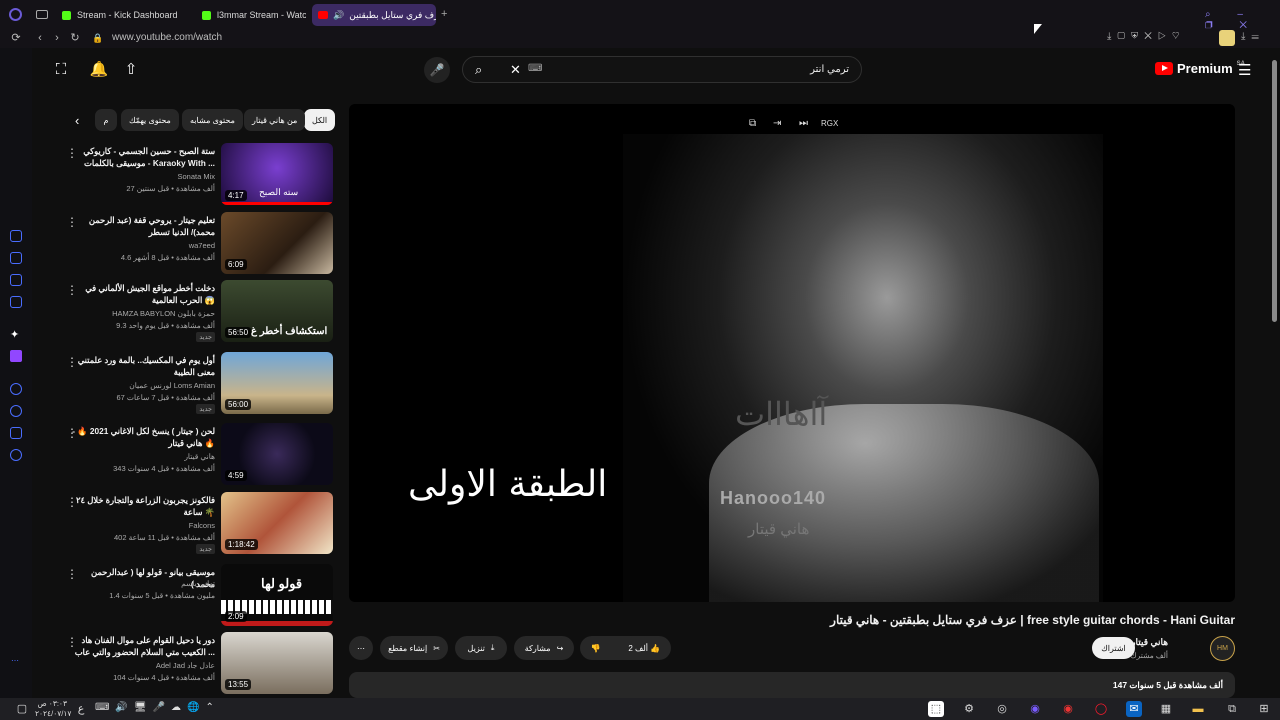  What do you see at coordinates (277, 595) in the screenshot?
I see `video-thumbnail: قولو لها 2:09` at bounding box center [277, 595].